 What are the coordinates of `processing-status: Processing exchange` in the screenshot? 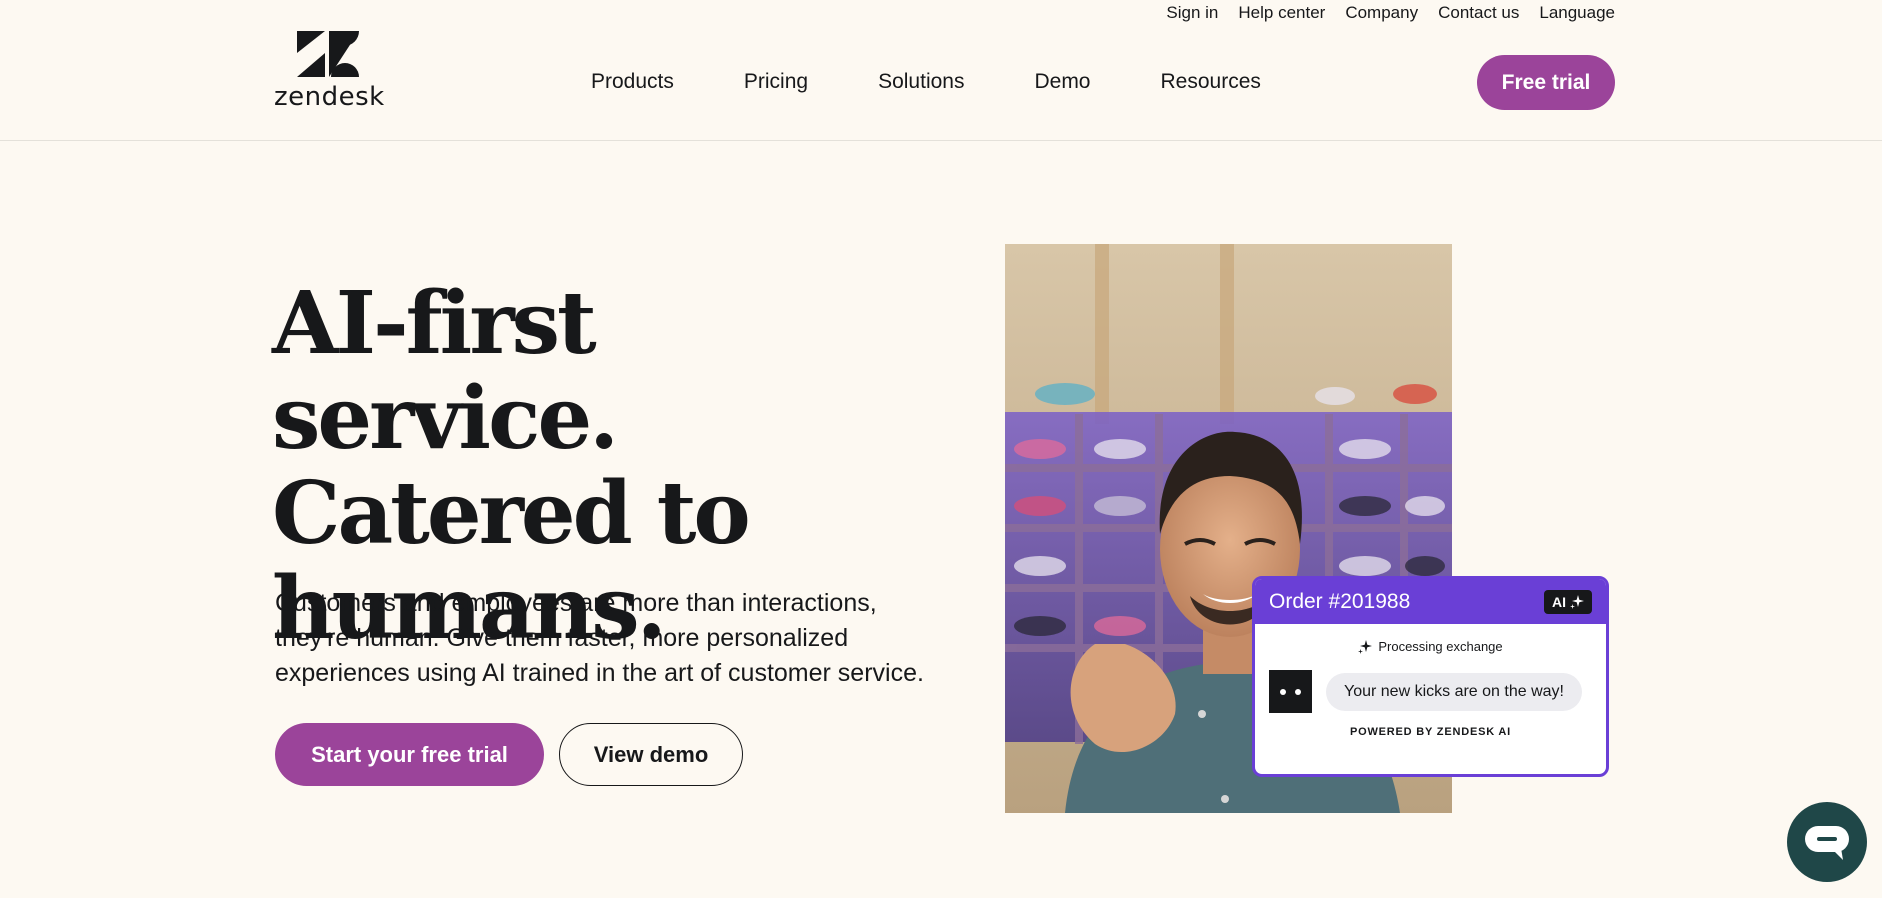 It's located at (1430, 646).